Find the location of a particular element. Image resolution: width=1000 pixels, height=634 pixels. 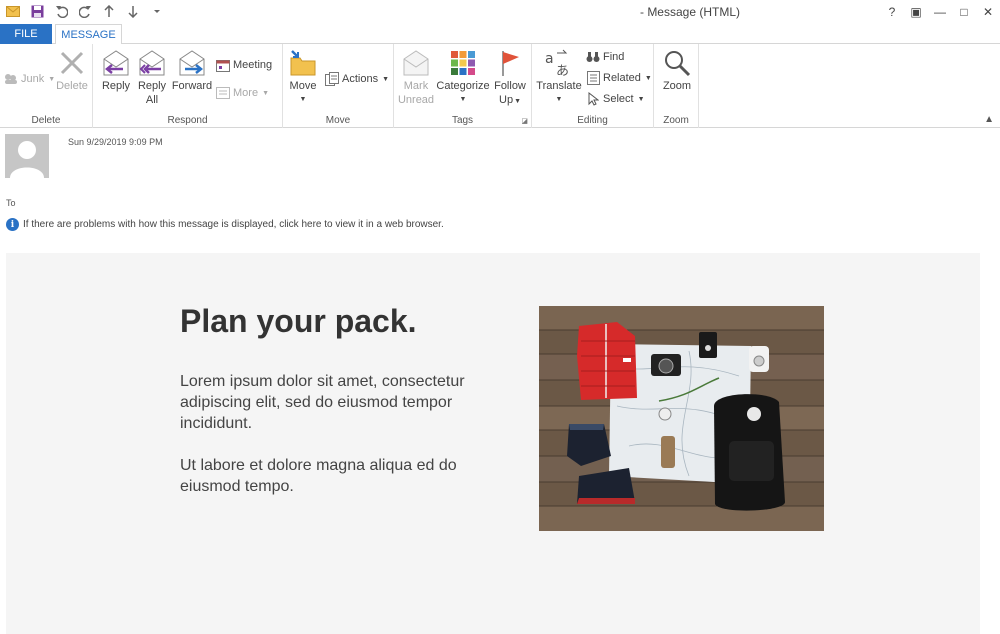

flag-icon is located at coordinates (510, 63).